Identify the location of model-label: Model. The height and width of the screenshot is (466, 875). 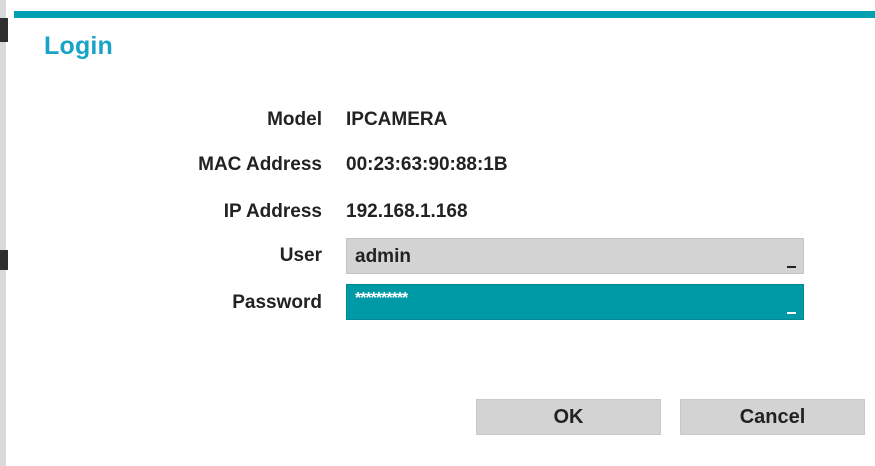
(294, 119).